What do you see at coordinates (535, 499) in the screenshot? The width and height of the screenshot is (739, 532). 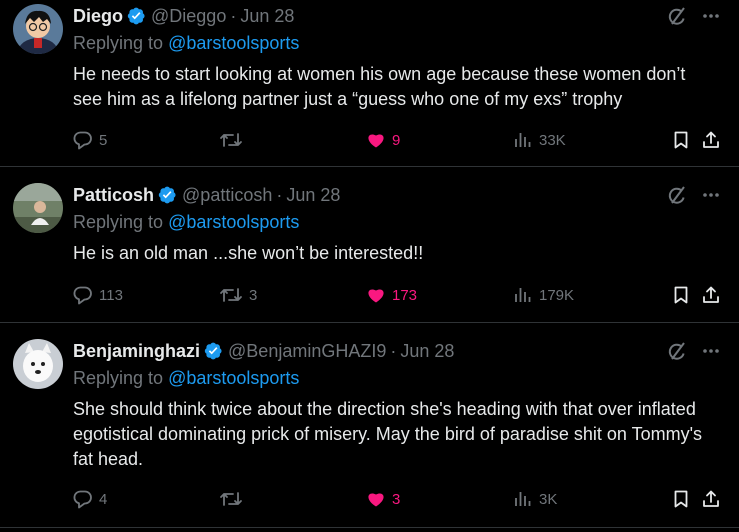 I see `views-button: 3K` at bounding box center [535, 499].